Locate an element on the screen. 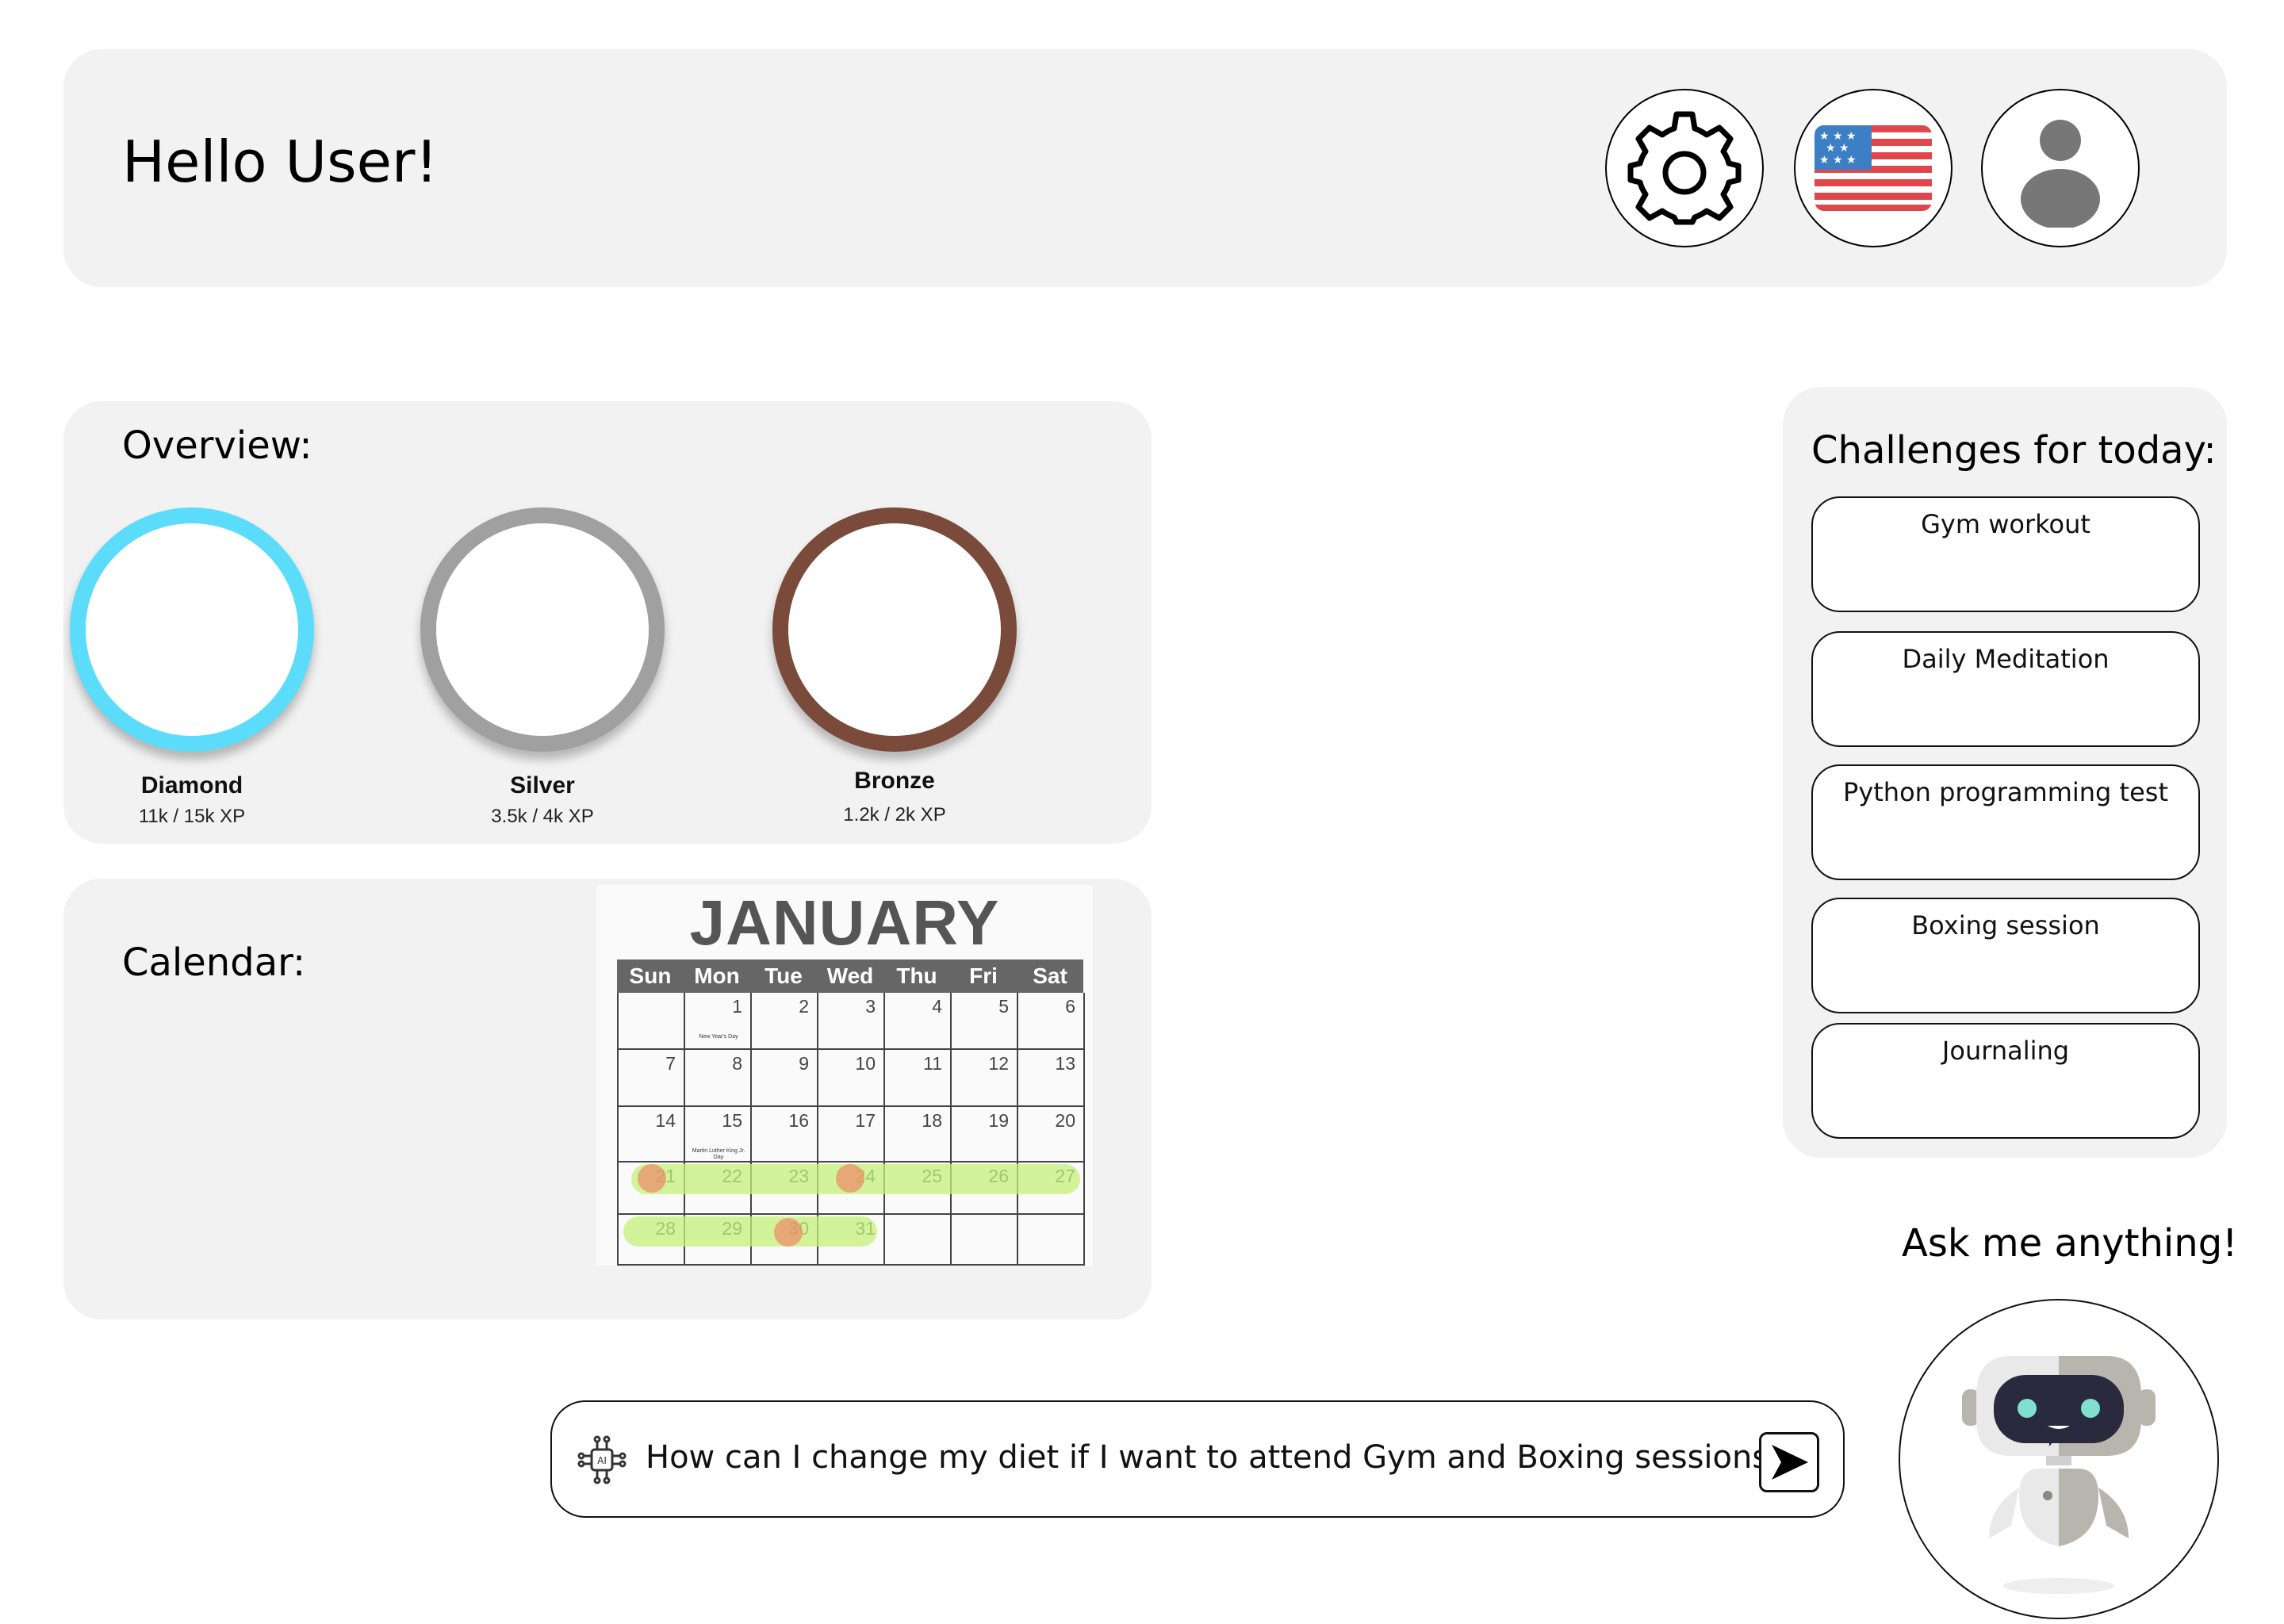 The image size is (2284, 1624). calendar-day-number: 6 is located at coordinates (1070, 1006).